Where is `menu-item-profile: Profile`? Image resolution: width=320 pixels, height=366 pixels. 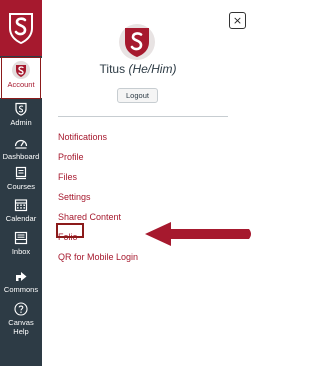
menu-item-profile: Profile is located at coordinates (153, 157).